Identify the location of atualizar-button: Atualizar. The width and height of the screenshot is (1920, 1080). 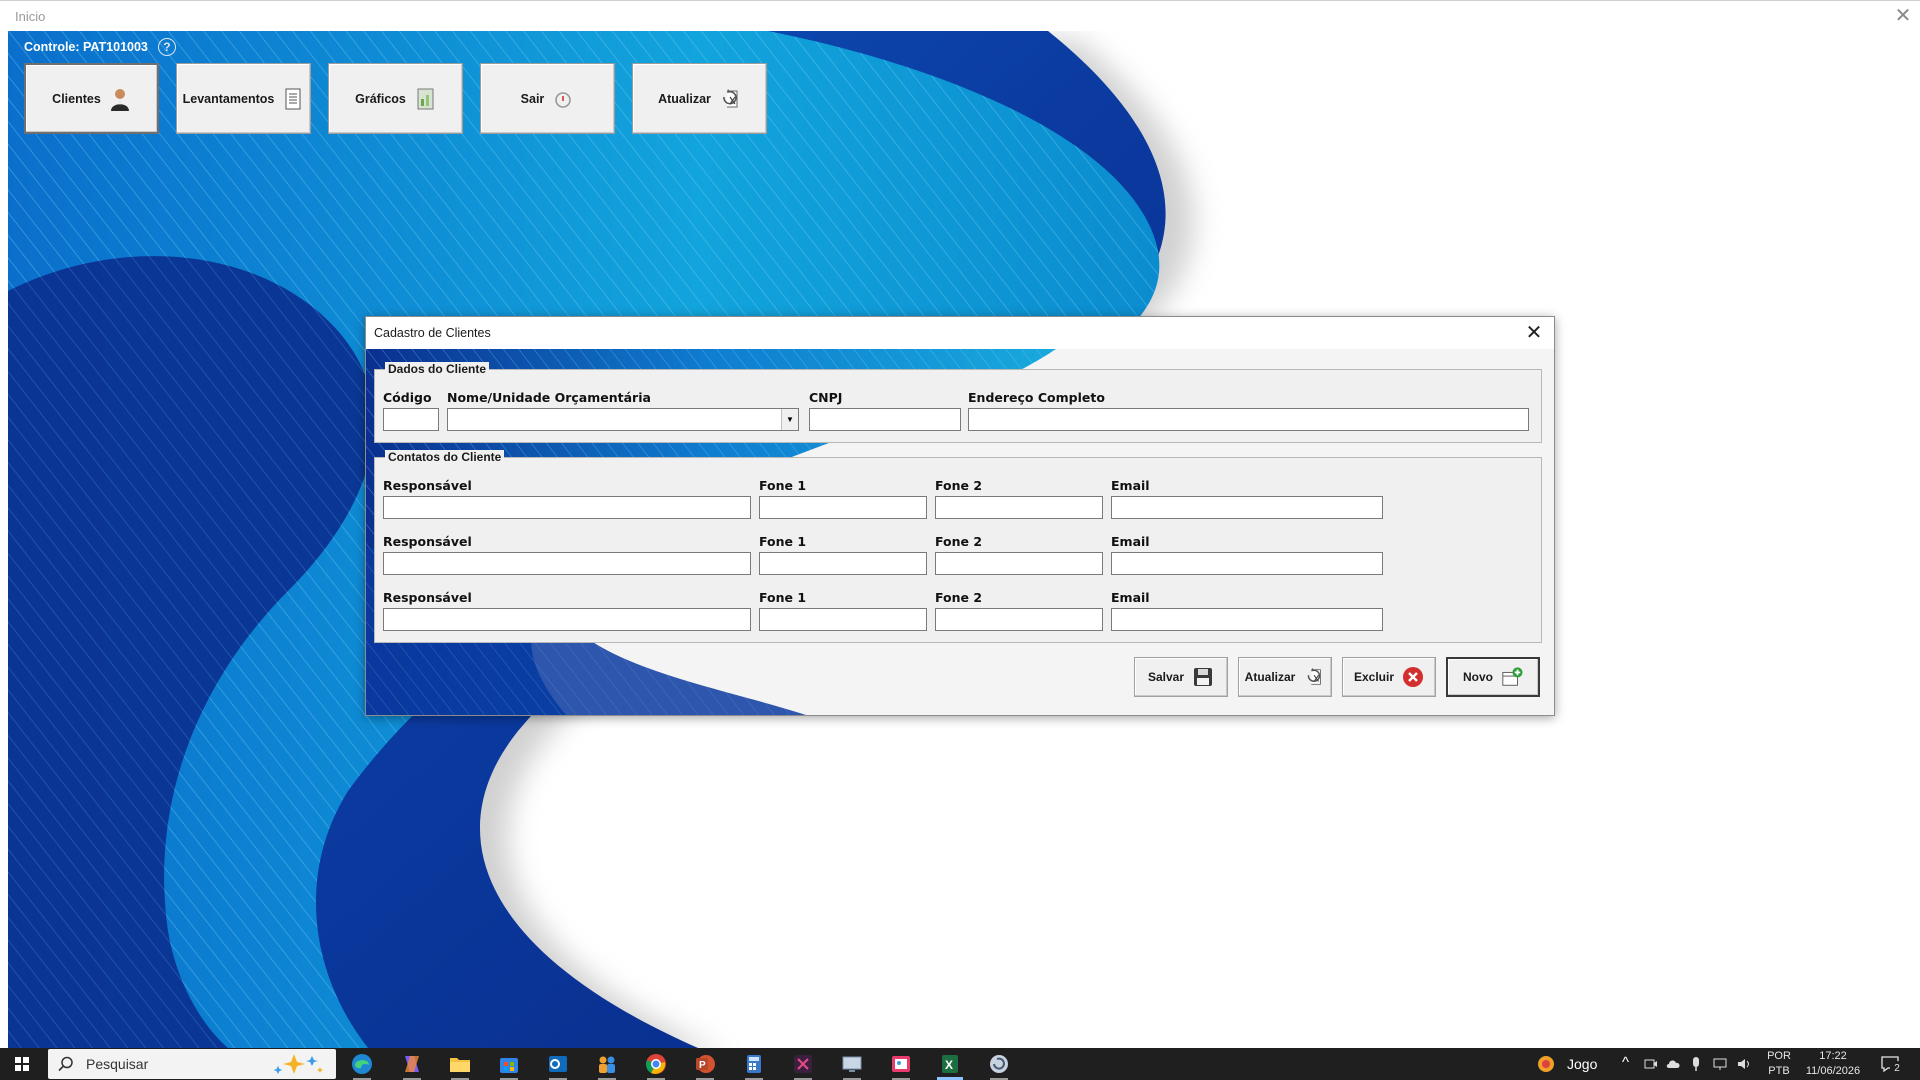
(699, 98).